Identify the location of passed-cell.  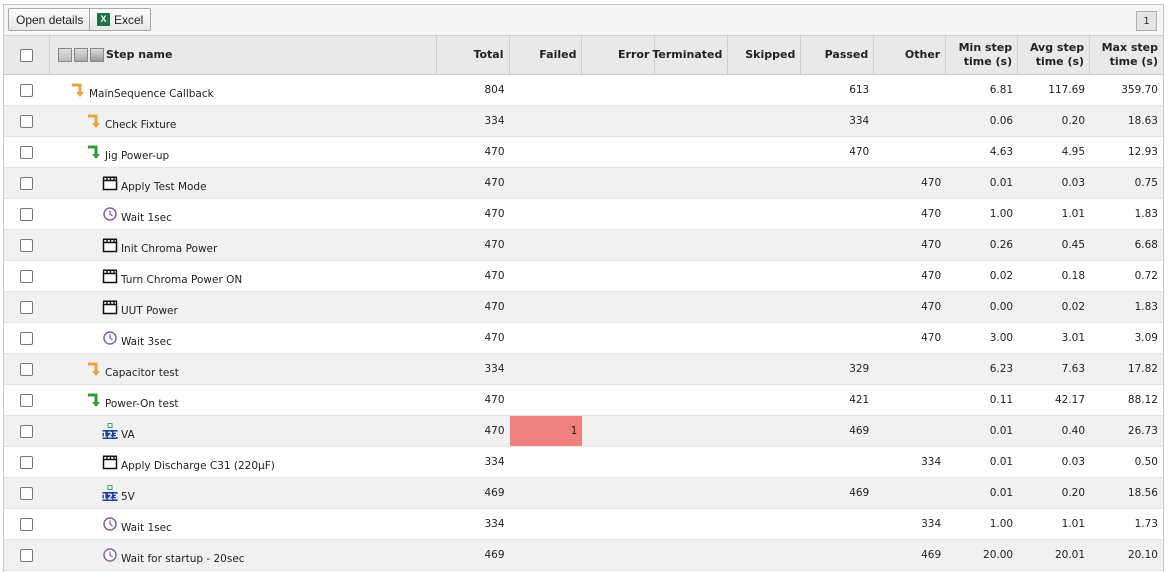
(837, 338).